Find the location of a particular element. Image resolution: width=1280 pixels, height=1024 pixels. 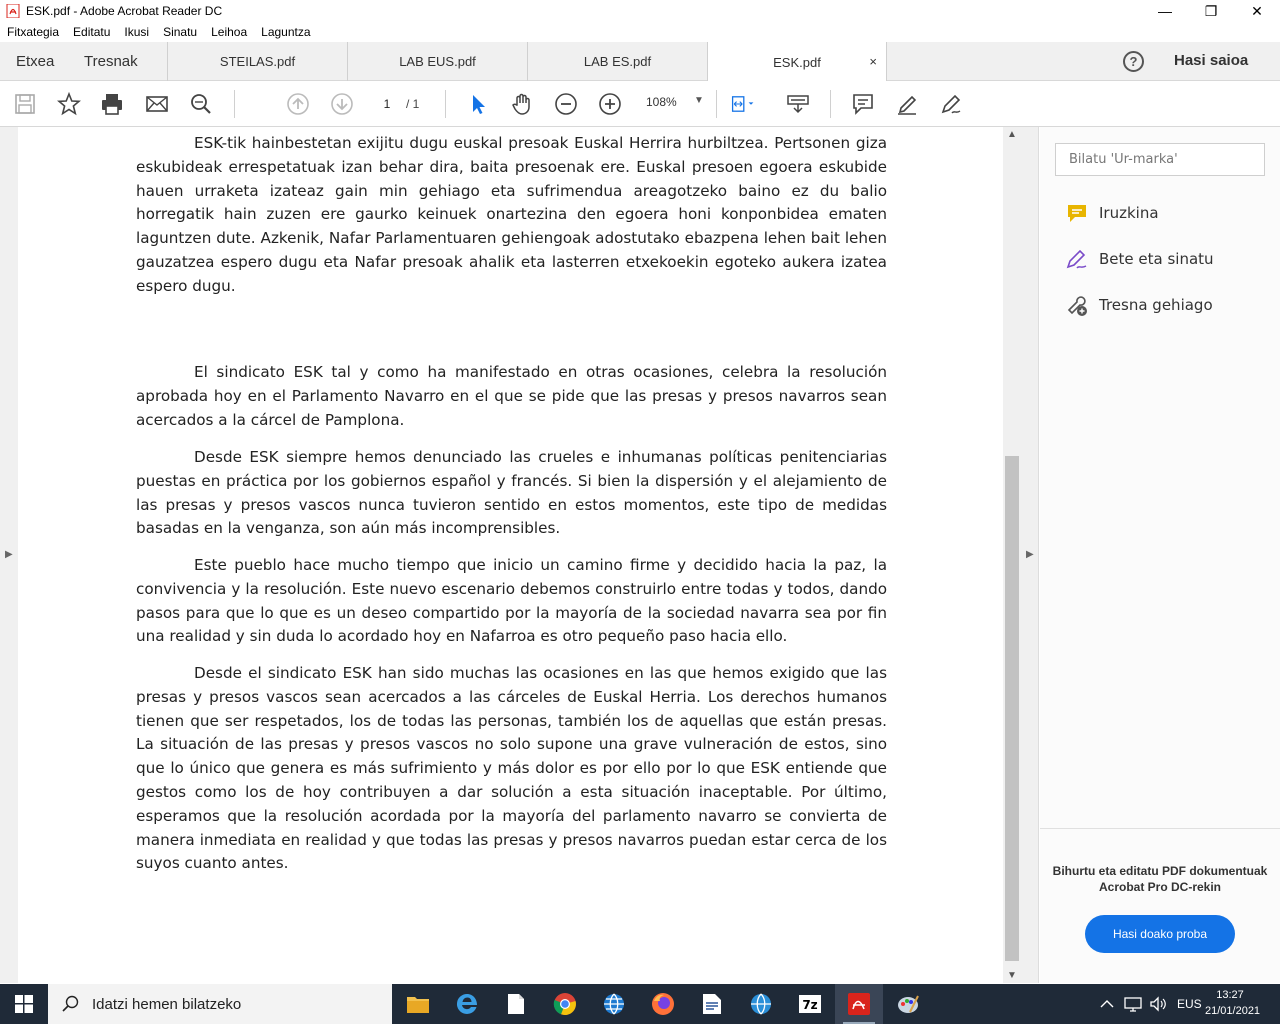

taskbar-search: Idatzi hemen bilatzeko is located at coordinates (220, 1004).